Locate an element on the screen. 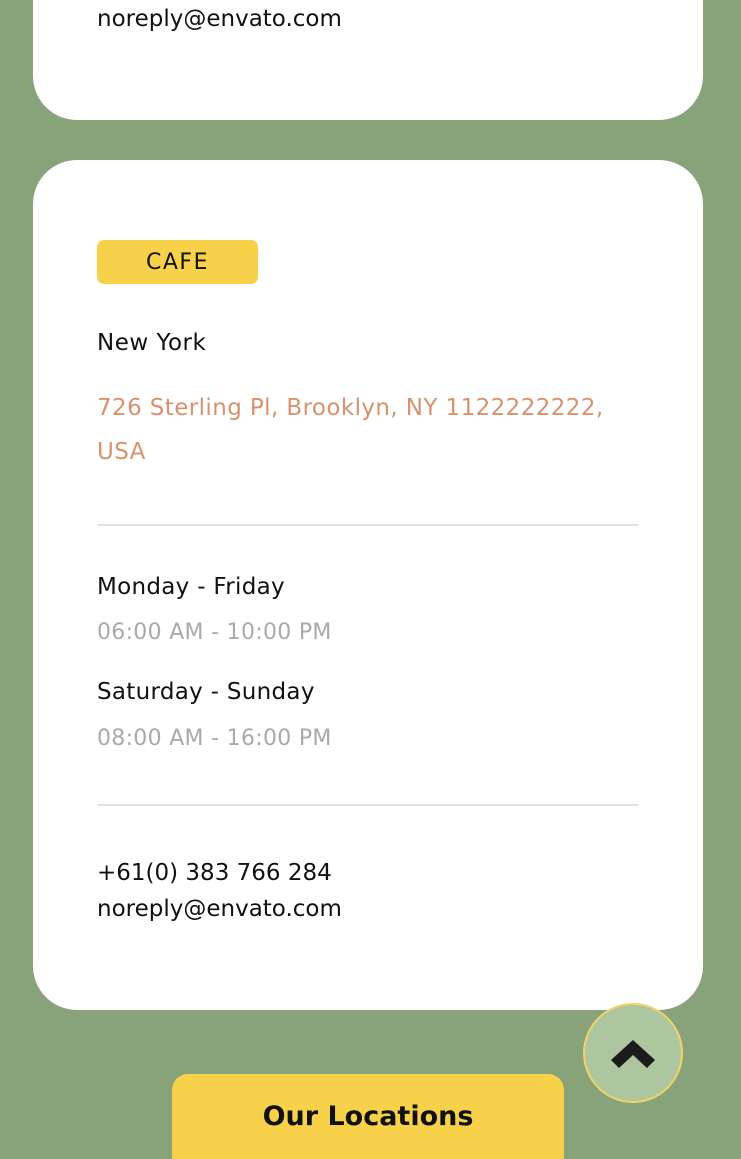 The width and height of the screenshot is (741, 1159). location-city: New York is located at coordinates (152, 343).